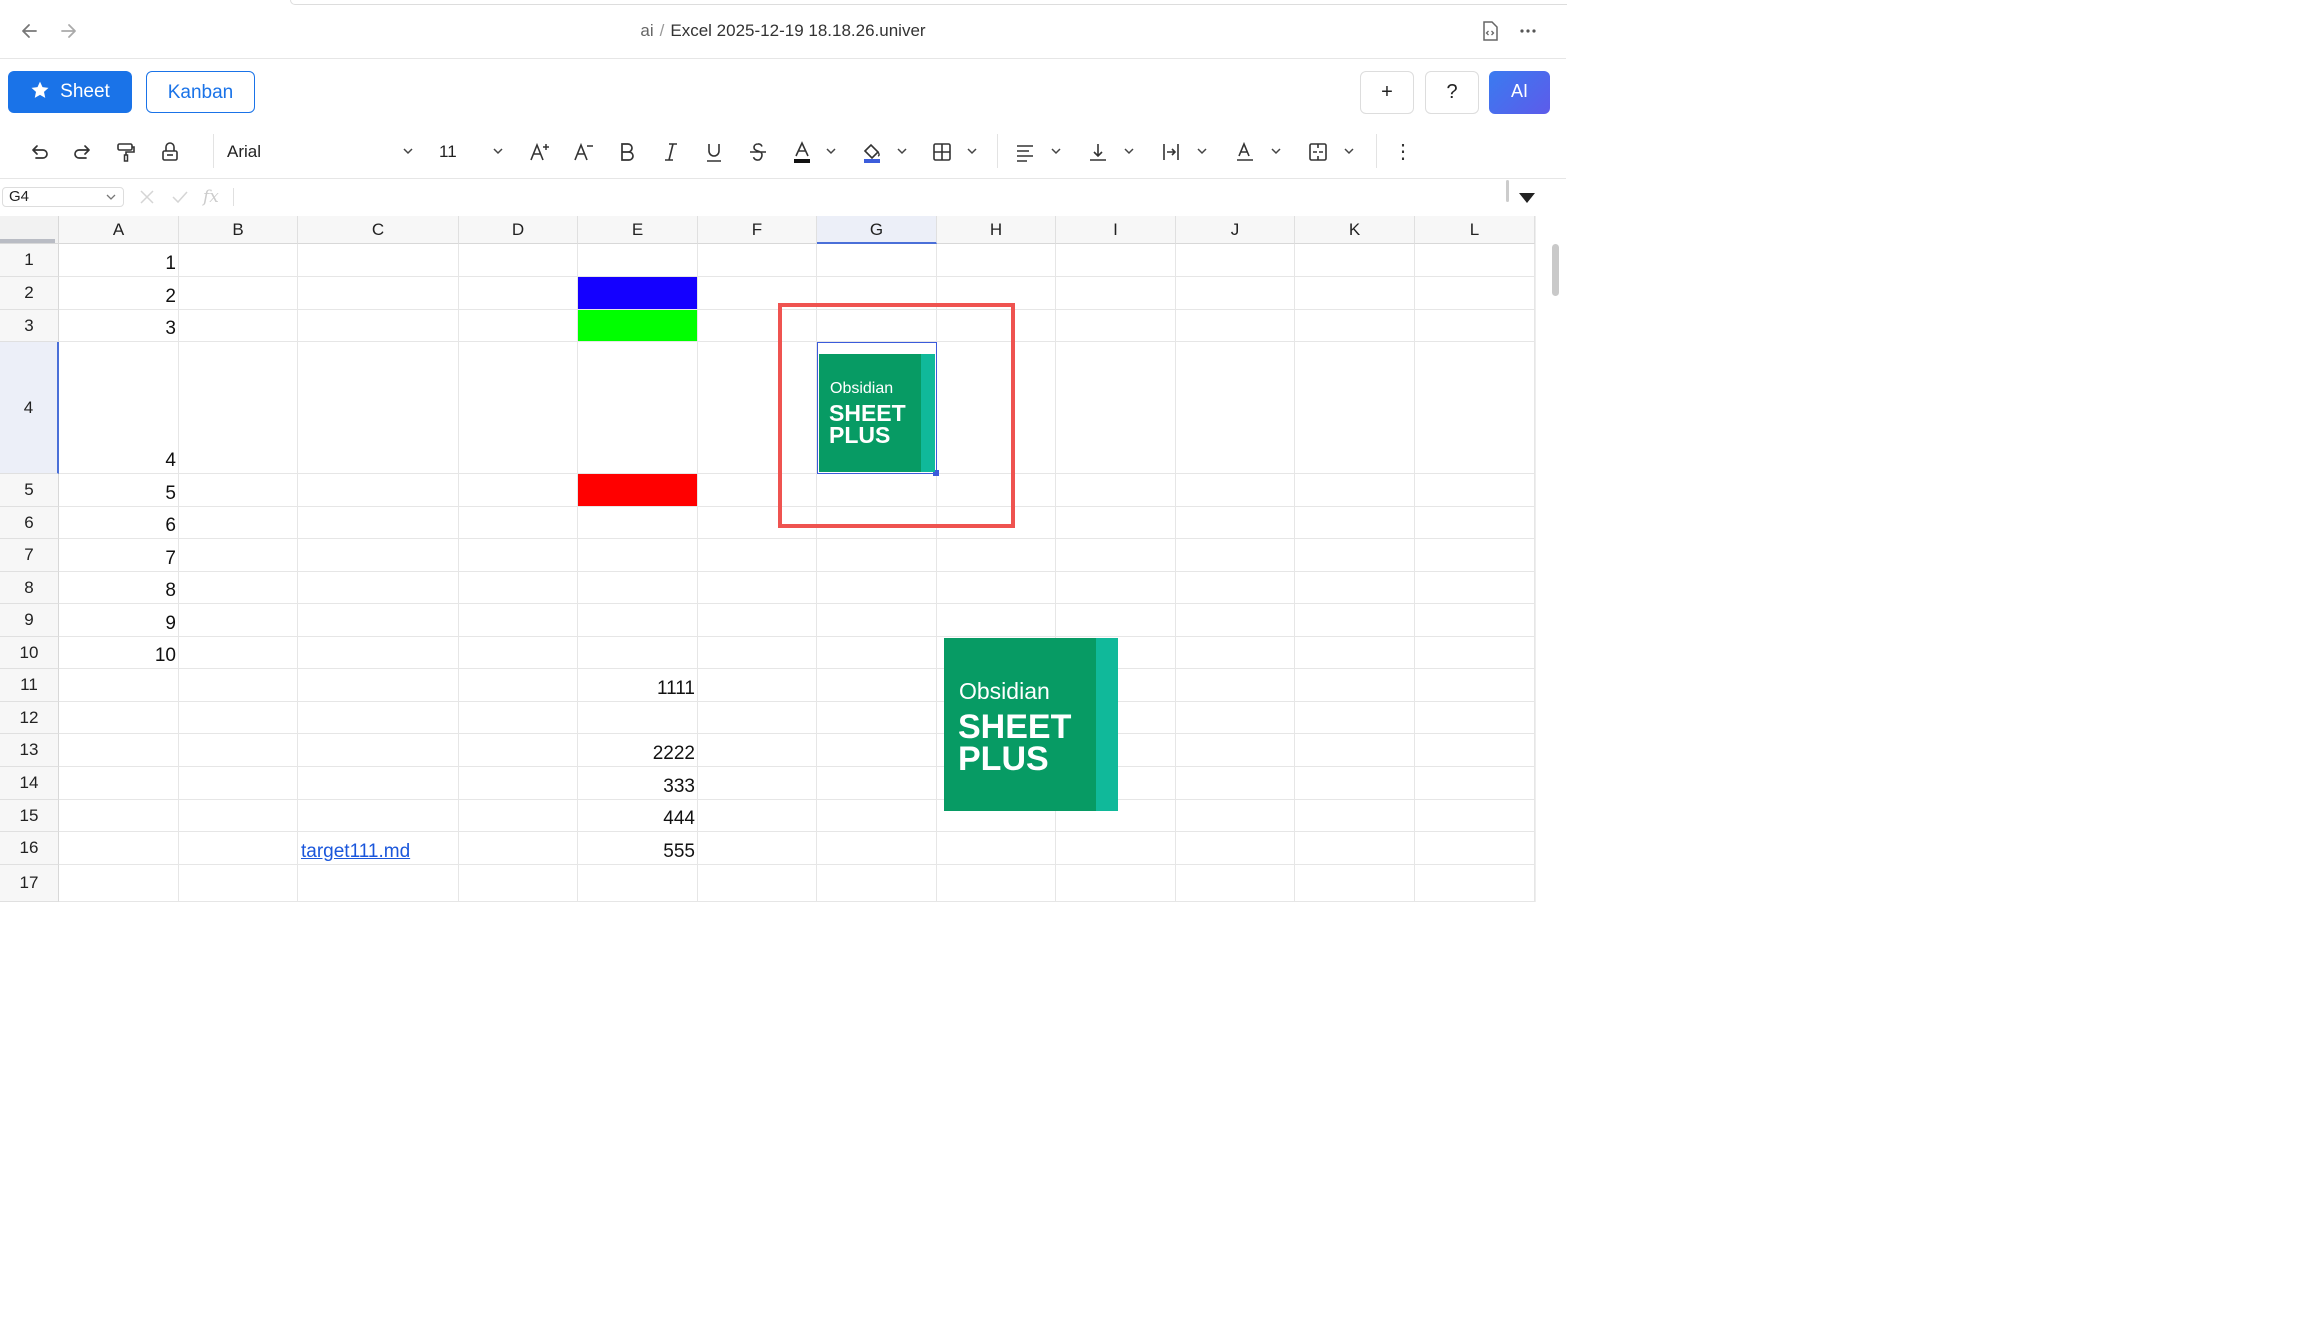 The height and width of the screenshot is (1328, 2310). What do you see at coordinates (1098, 152) in the screenshot?
I see `vertical-align-icon` at bounding box center [1098, 152].